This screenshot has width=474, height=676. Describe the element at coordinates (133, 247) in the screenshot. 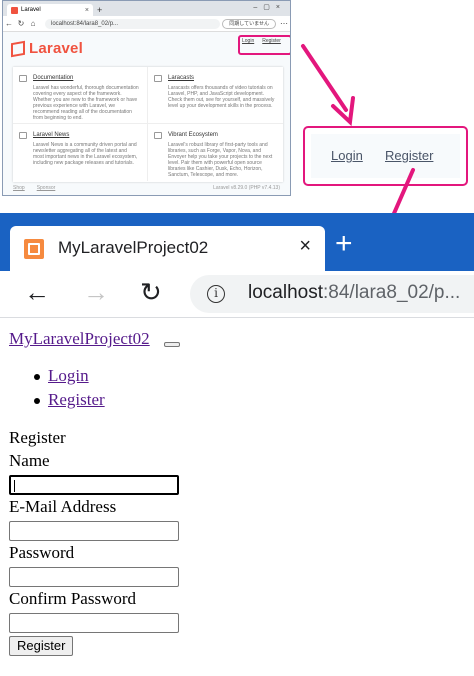

I see `tab-title: MyLaravelProject02` at that location.